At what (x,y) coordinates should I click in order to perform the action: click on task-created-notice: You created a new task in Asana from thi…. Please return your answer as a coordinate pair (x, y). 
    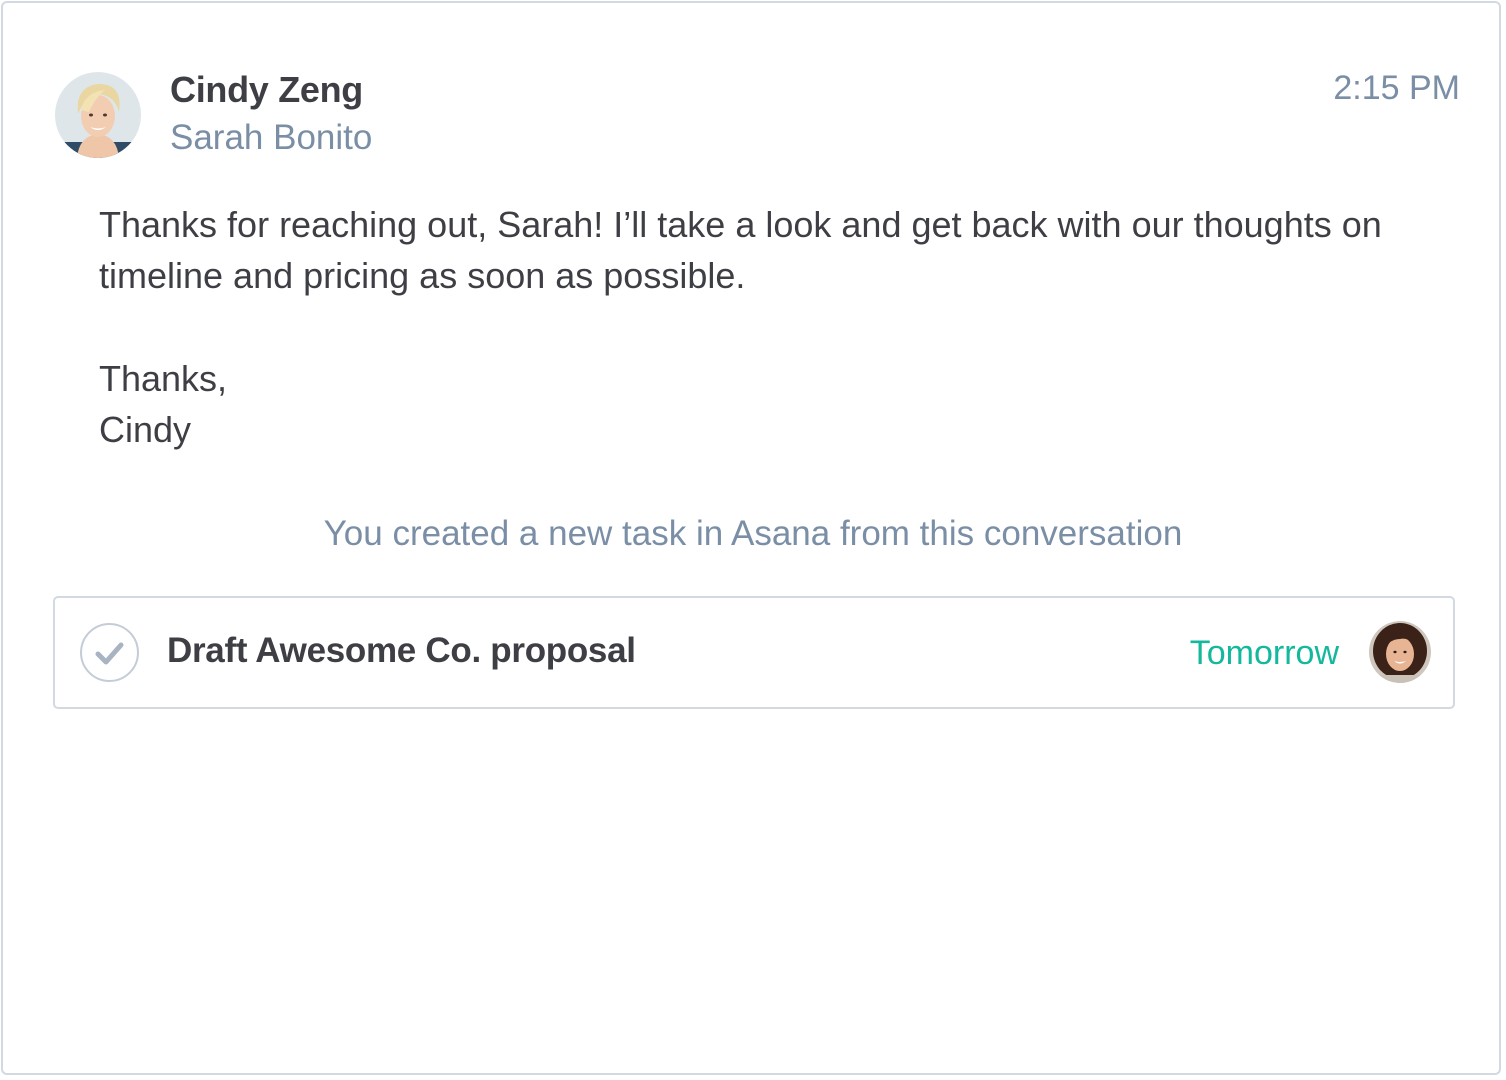
    Looking at the image, I should click on (753, 533).